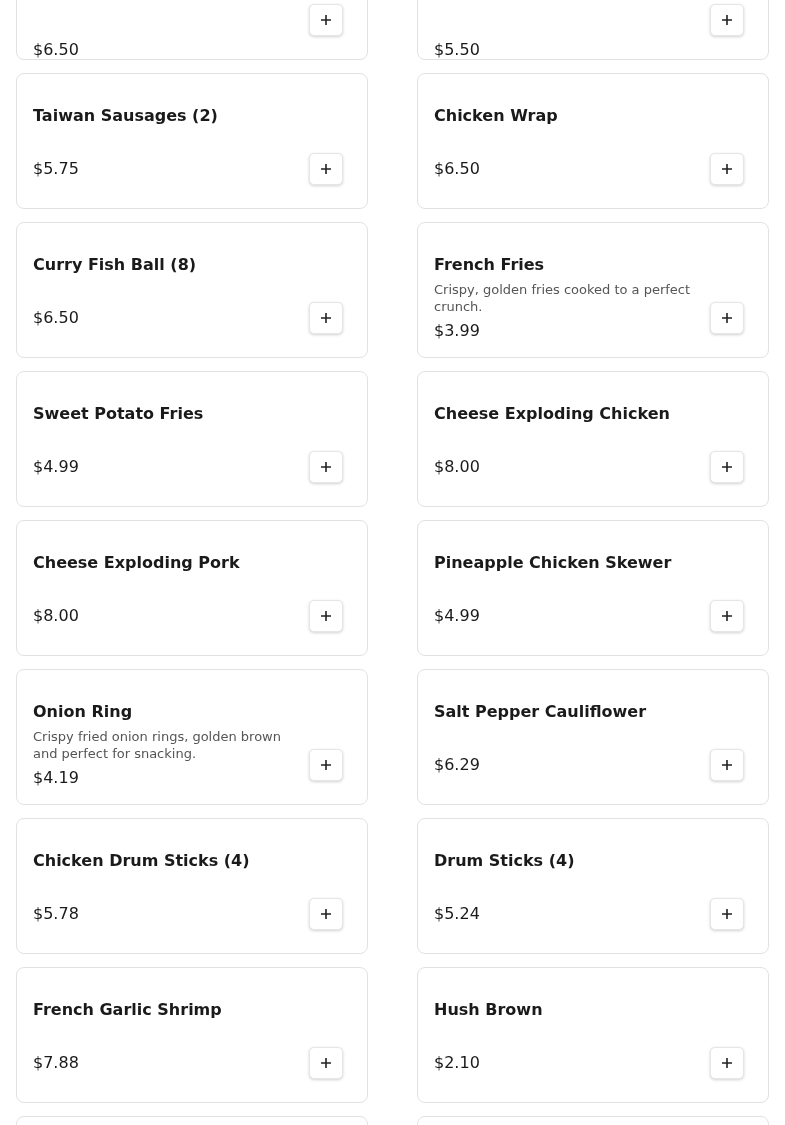  Describe the element at coordinates (141, 861) in the screenshot. I see `item-name: Chicken Drum Sticks (4)` at that location.